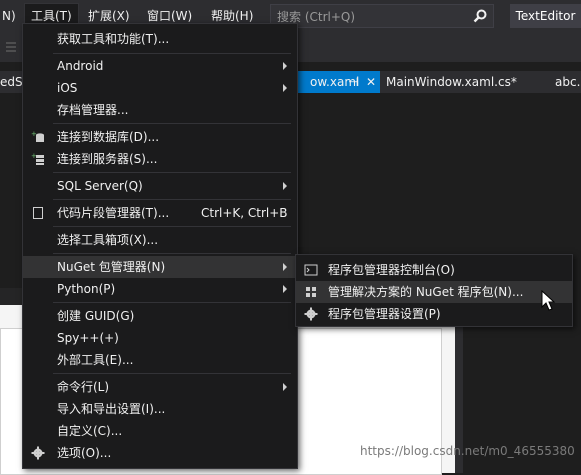  I want to click on menu-item-sql-server: SQL Server(Q), so click(160, 186).